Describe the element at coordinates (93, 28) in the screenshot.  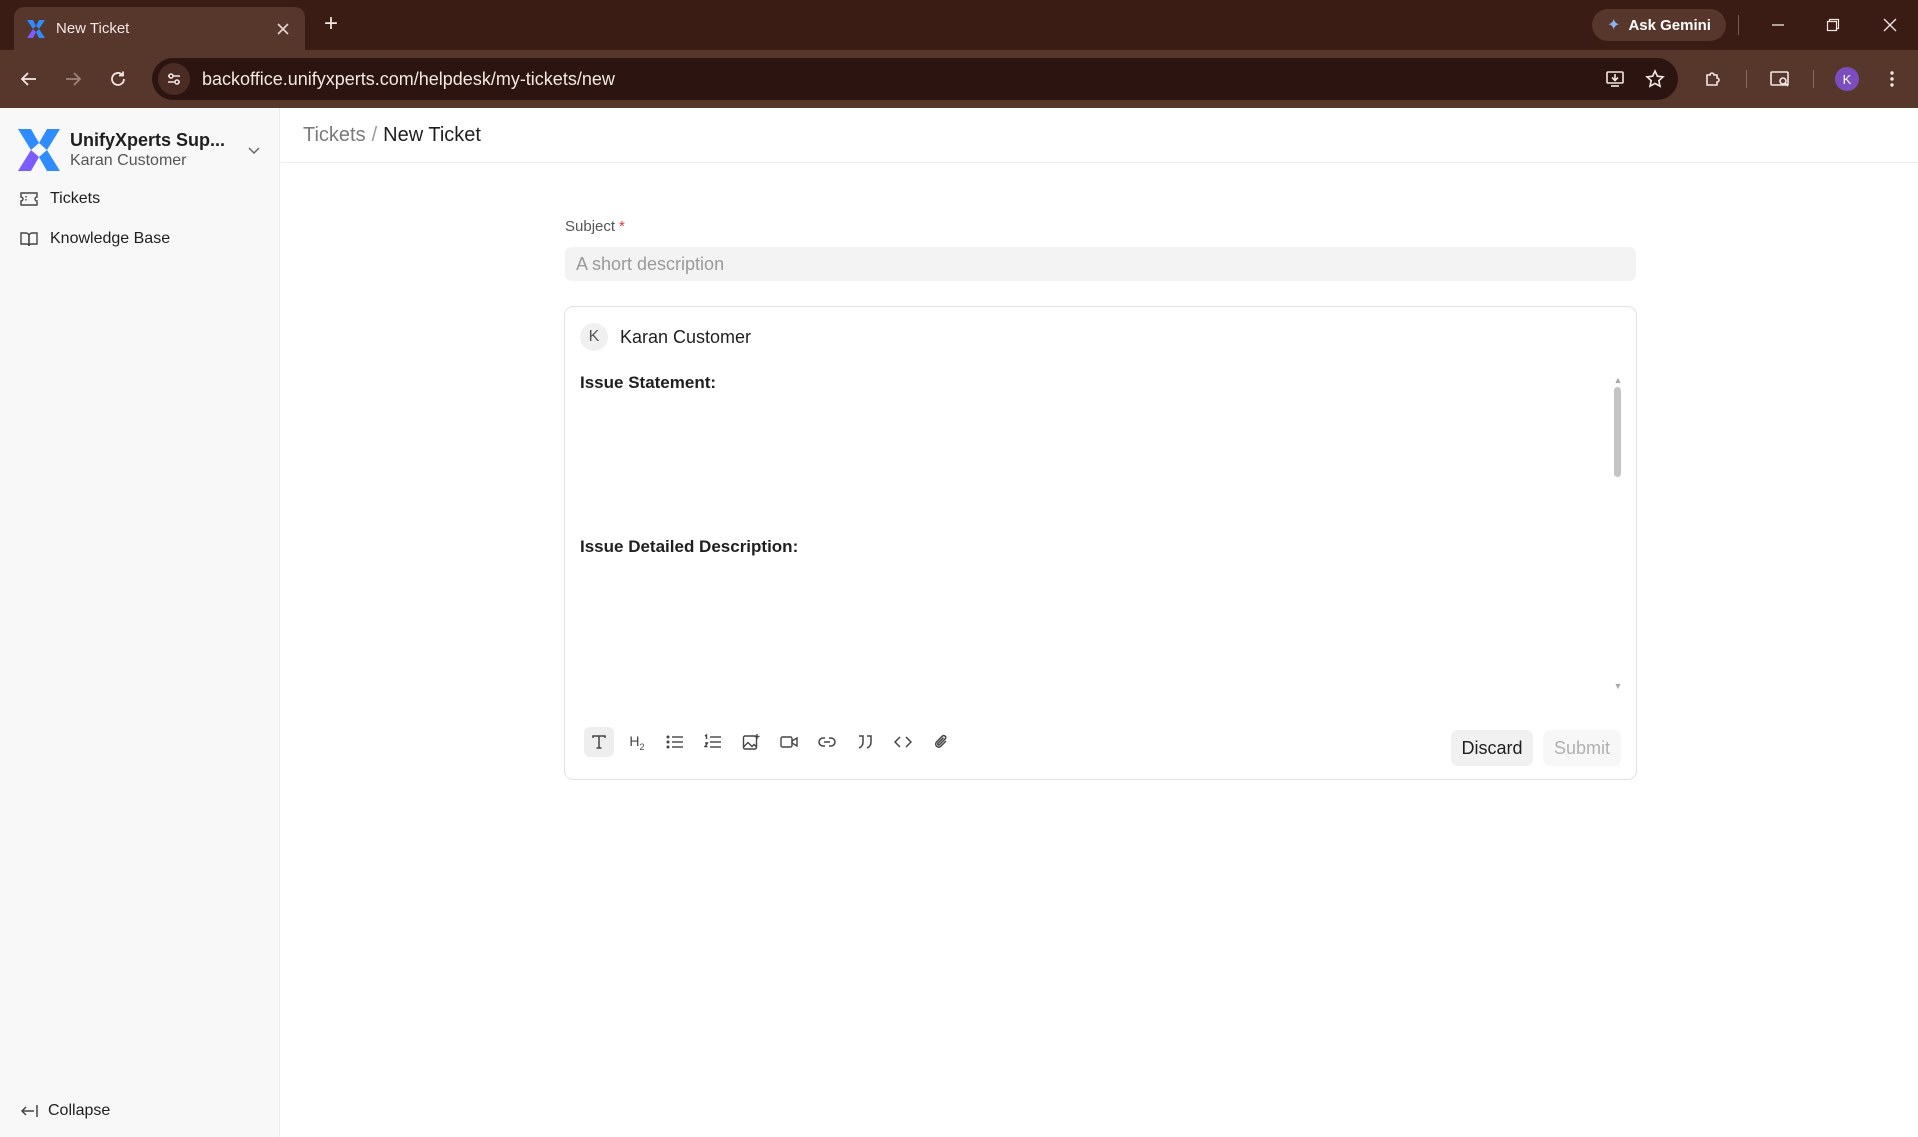
I see `browser-tab-title: New Ticket` at that location.